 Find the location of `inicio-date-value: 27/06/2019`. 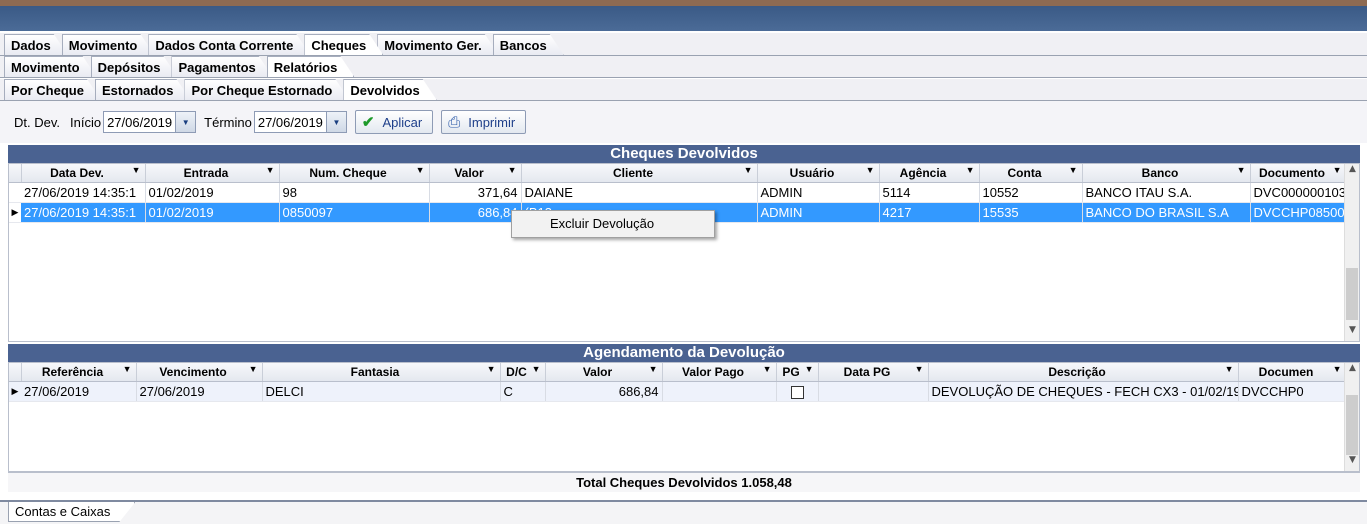

inicio-date-value: 27/06/2019 is located at coordinates (139, 122).